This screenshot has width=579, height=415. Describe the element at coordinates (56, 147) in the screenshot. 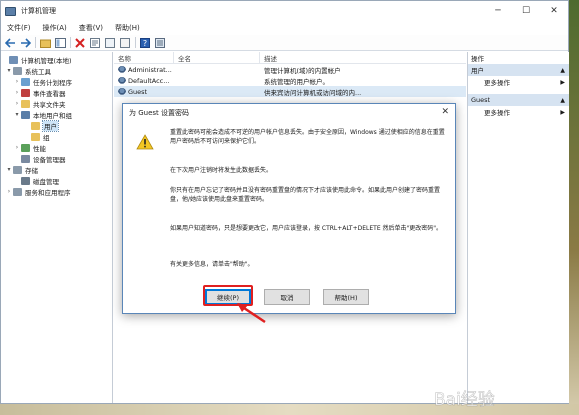

I see `tree-item-performance: › 性能` at that location.